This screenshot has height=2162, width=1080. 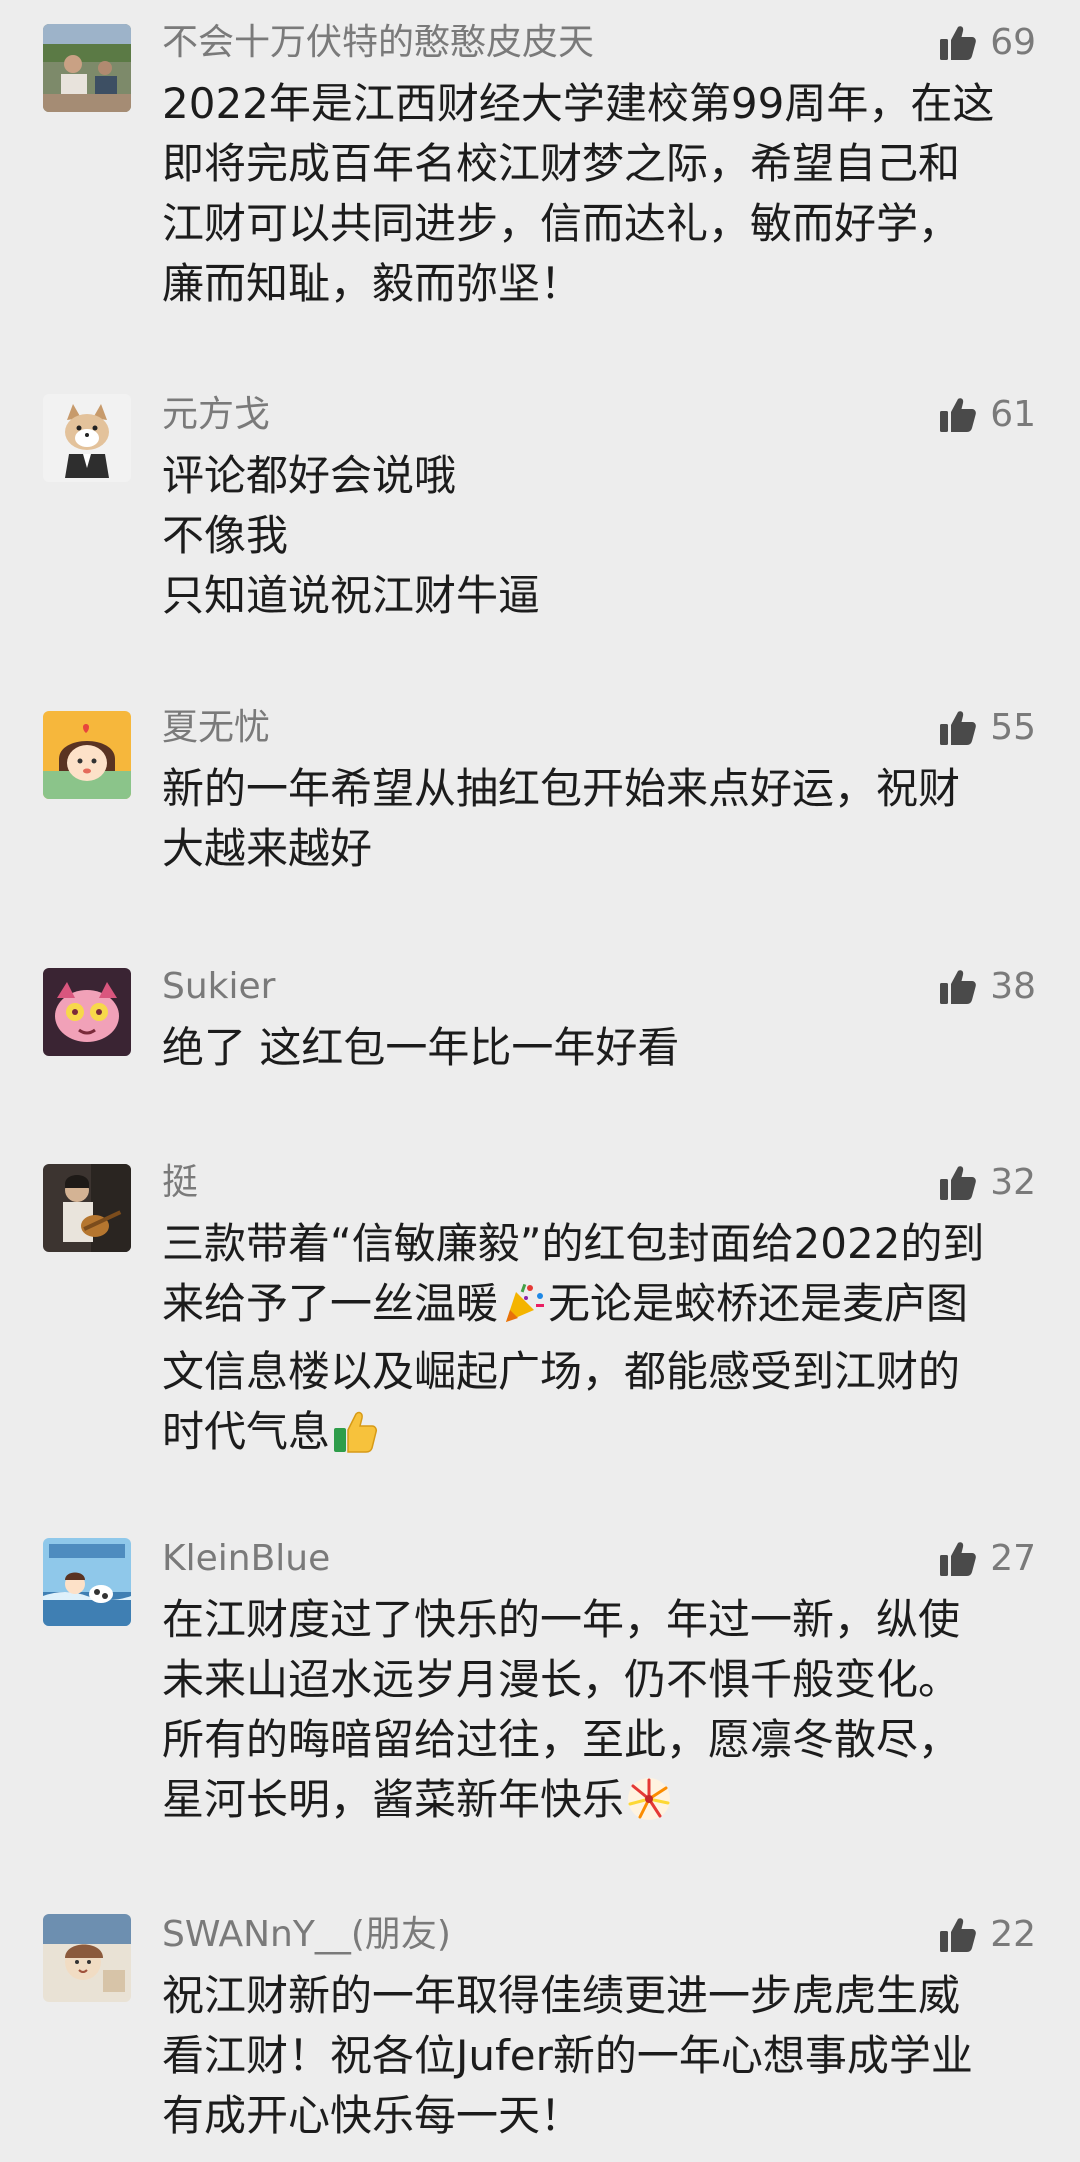 I want to click on comment-username: 不会十万伏特的憨憨皮皮天, so click(x=378, y=43).